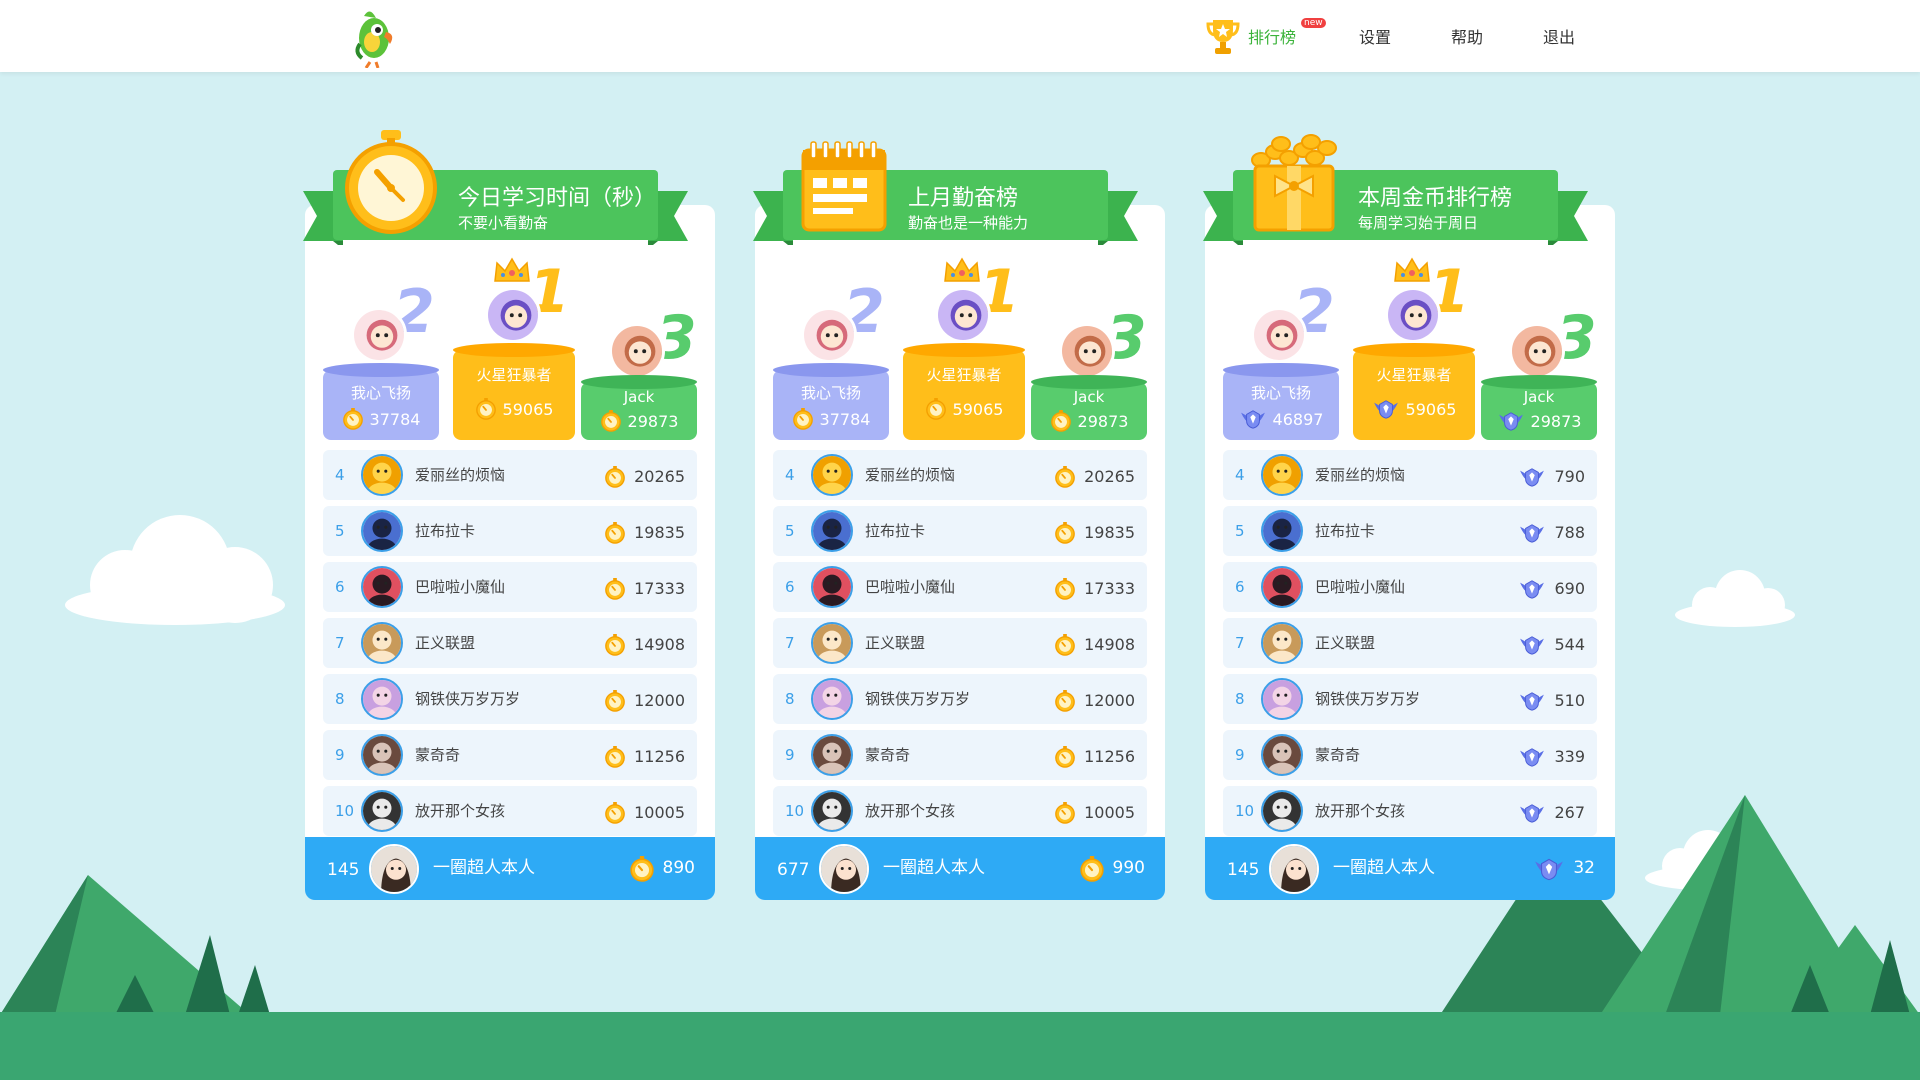  Describe the element at coordinates (1410, 587) in the screenshot. I see `list-item: 6 巴啦啦小魔仙 690` at that location.